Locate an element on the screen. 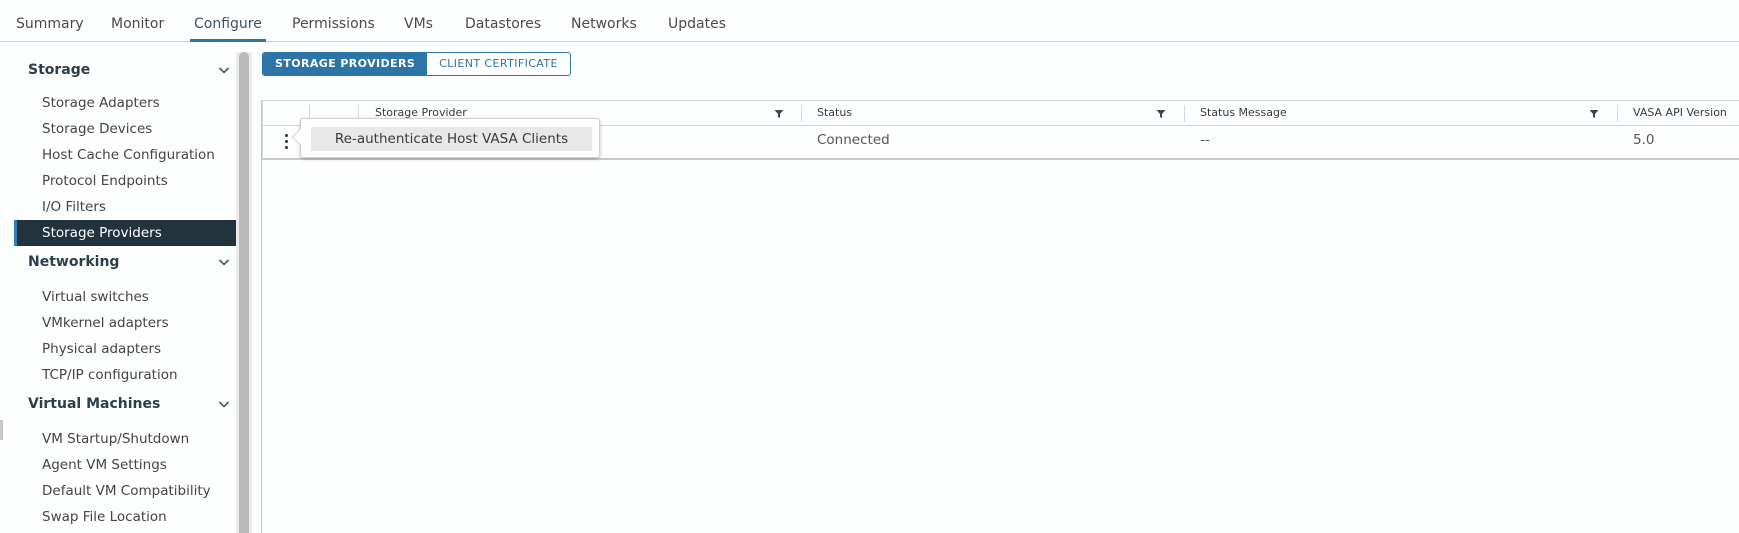  sidebar-item-storage-adapters: Storage Adapters is located at coordinates (125, 103).